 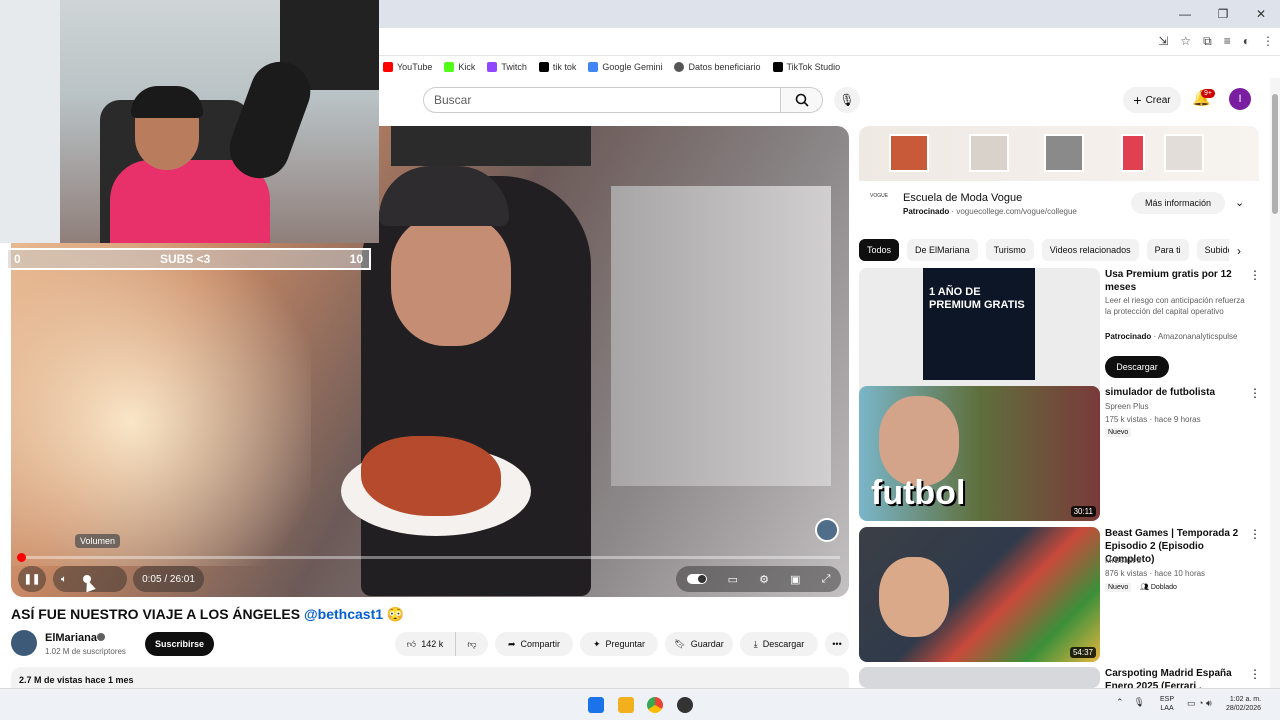 What do you see at coordinates (979, 594) in the screenshot?
I see `recommendation-thumbnail: 54:37` at bounding box center [979, 594].